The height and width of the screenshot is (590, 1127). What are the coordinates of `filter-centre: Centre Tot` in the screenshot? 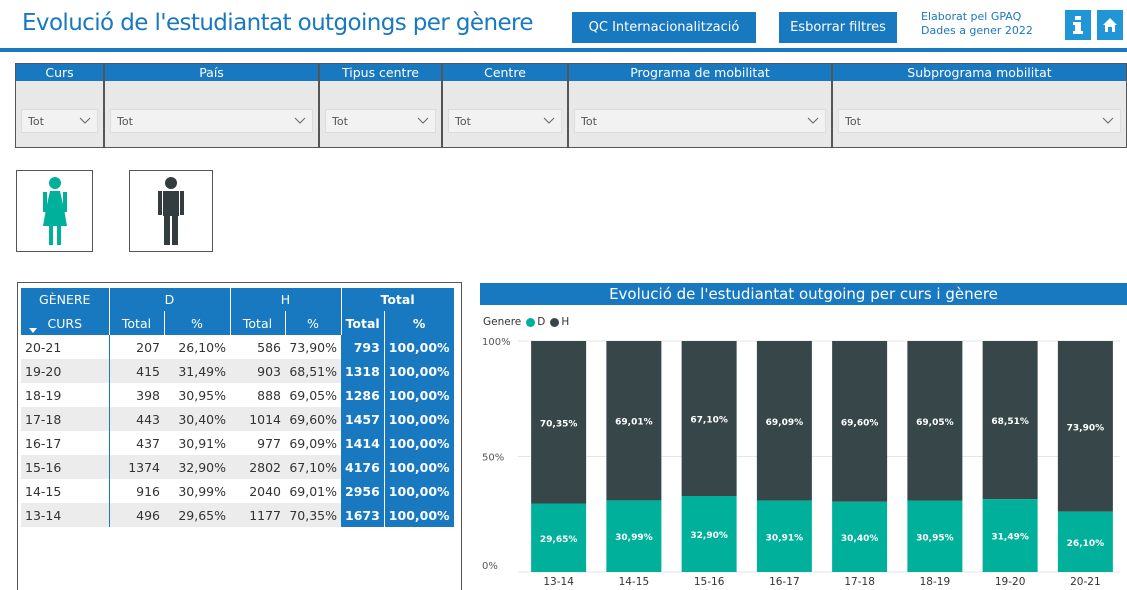 It's located at (505, 105).